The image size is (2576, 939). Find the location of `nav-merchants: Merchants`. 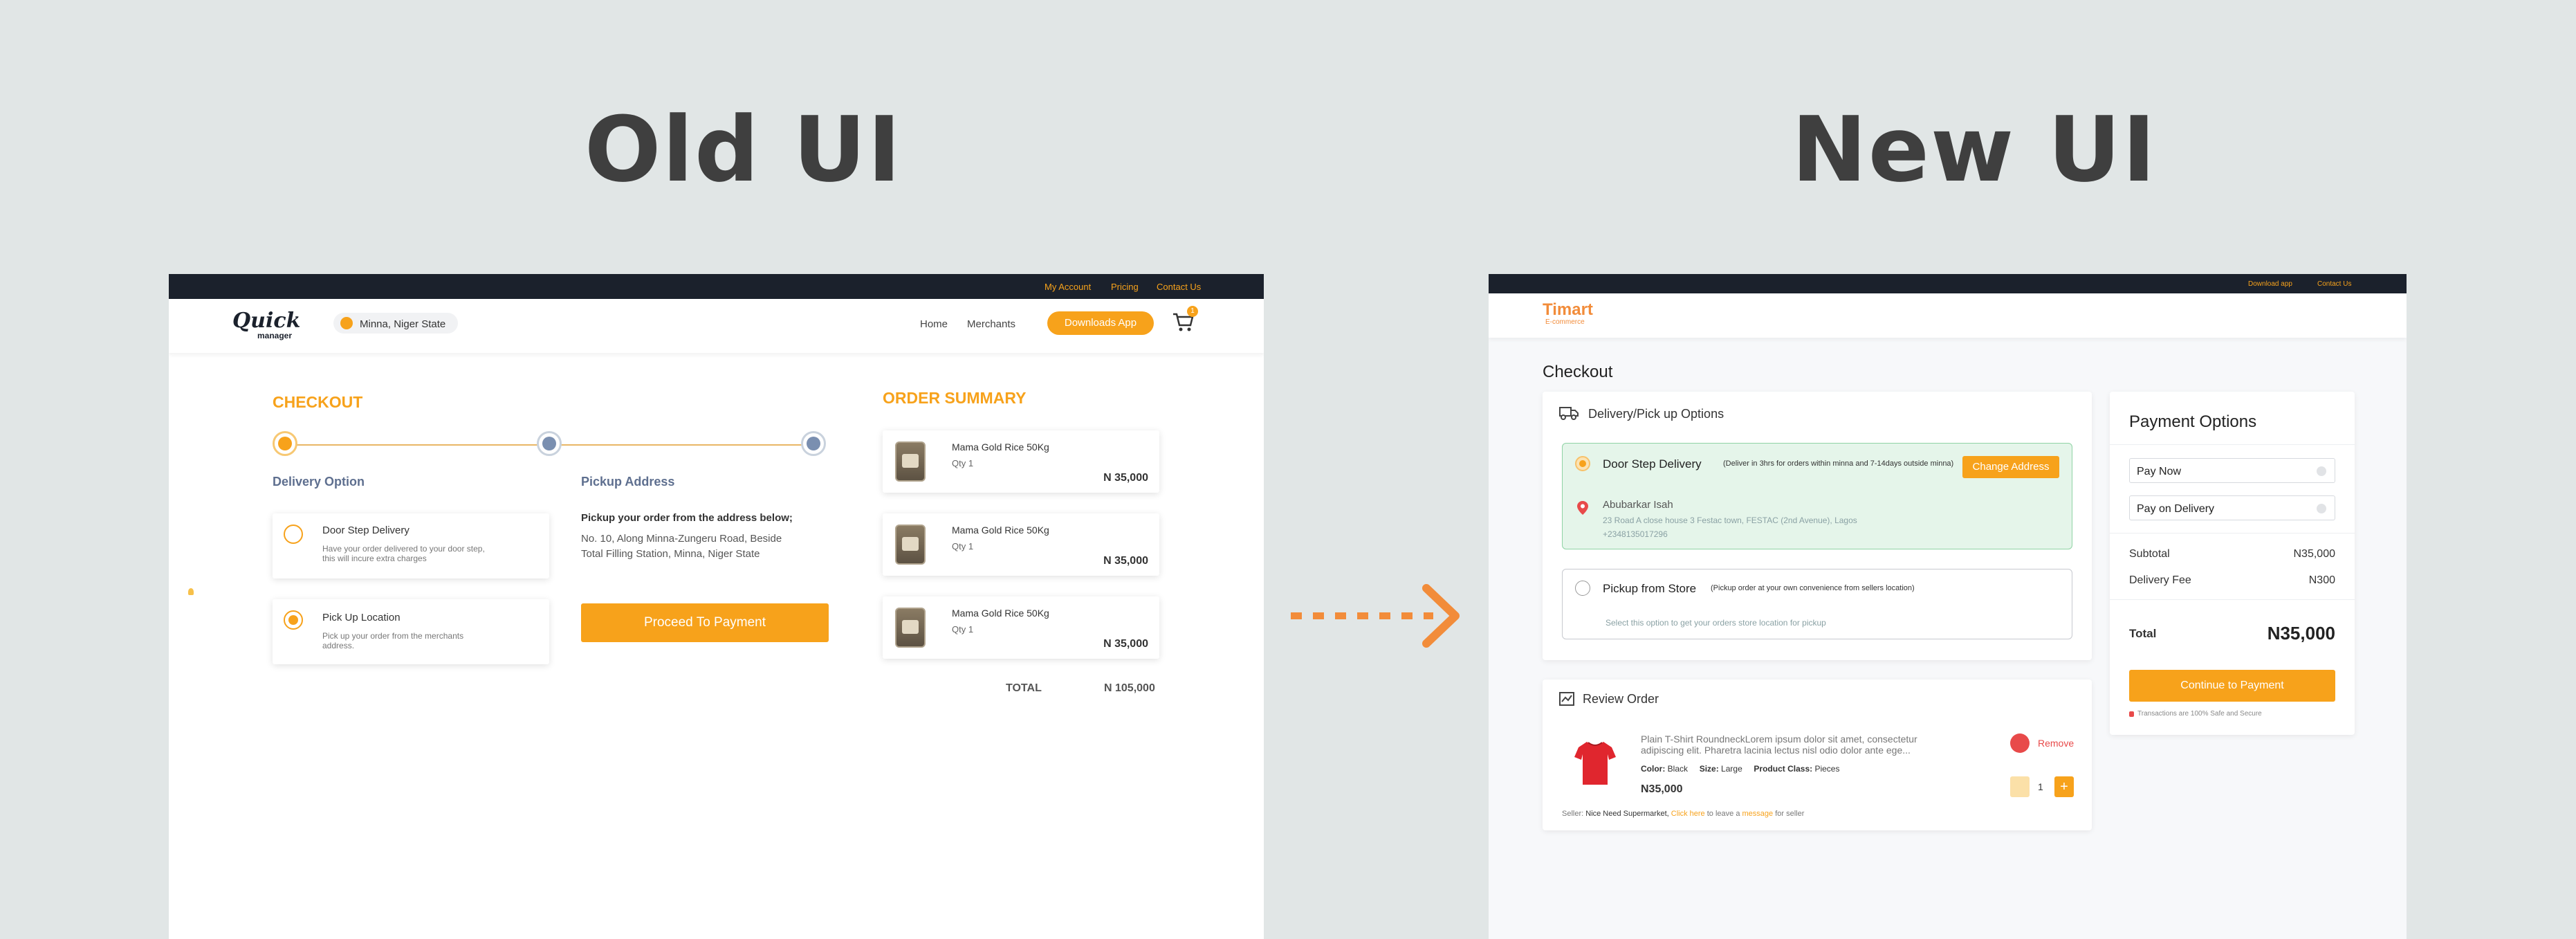

nav-merchants: Merchants is located at coordinates (991, 324).